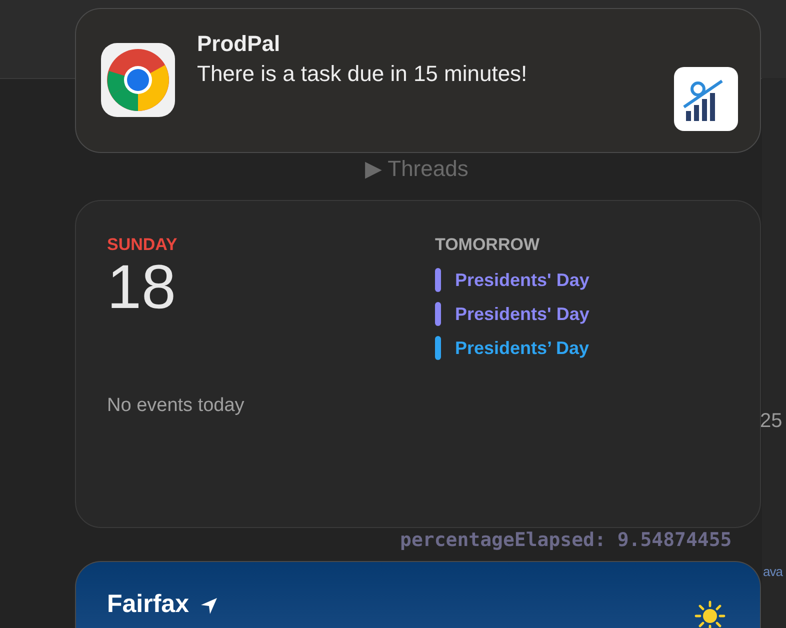 This screenshot has width=786, height=628. I want to click on number-text: 25, so click(771, 421).